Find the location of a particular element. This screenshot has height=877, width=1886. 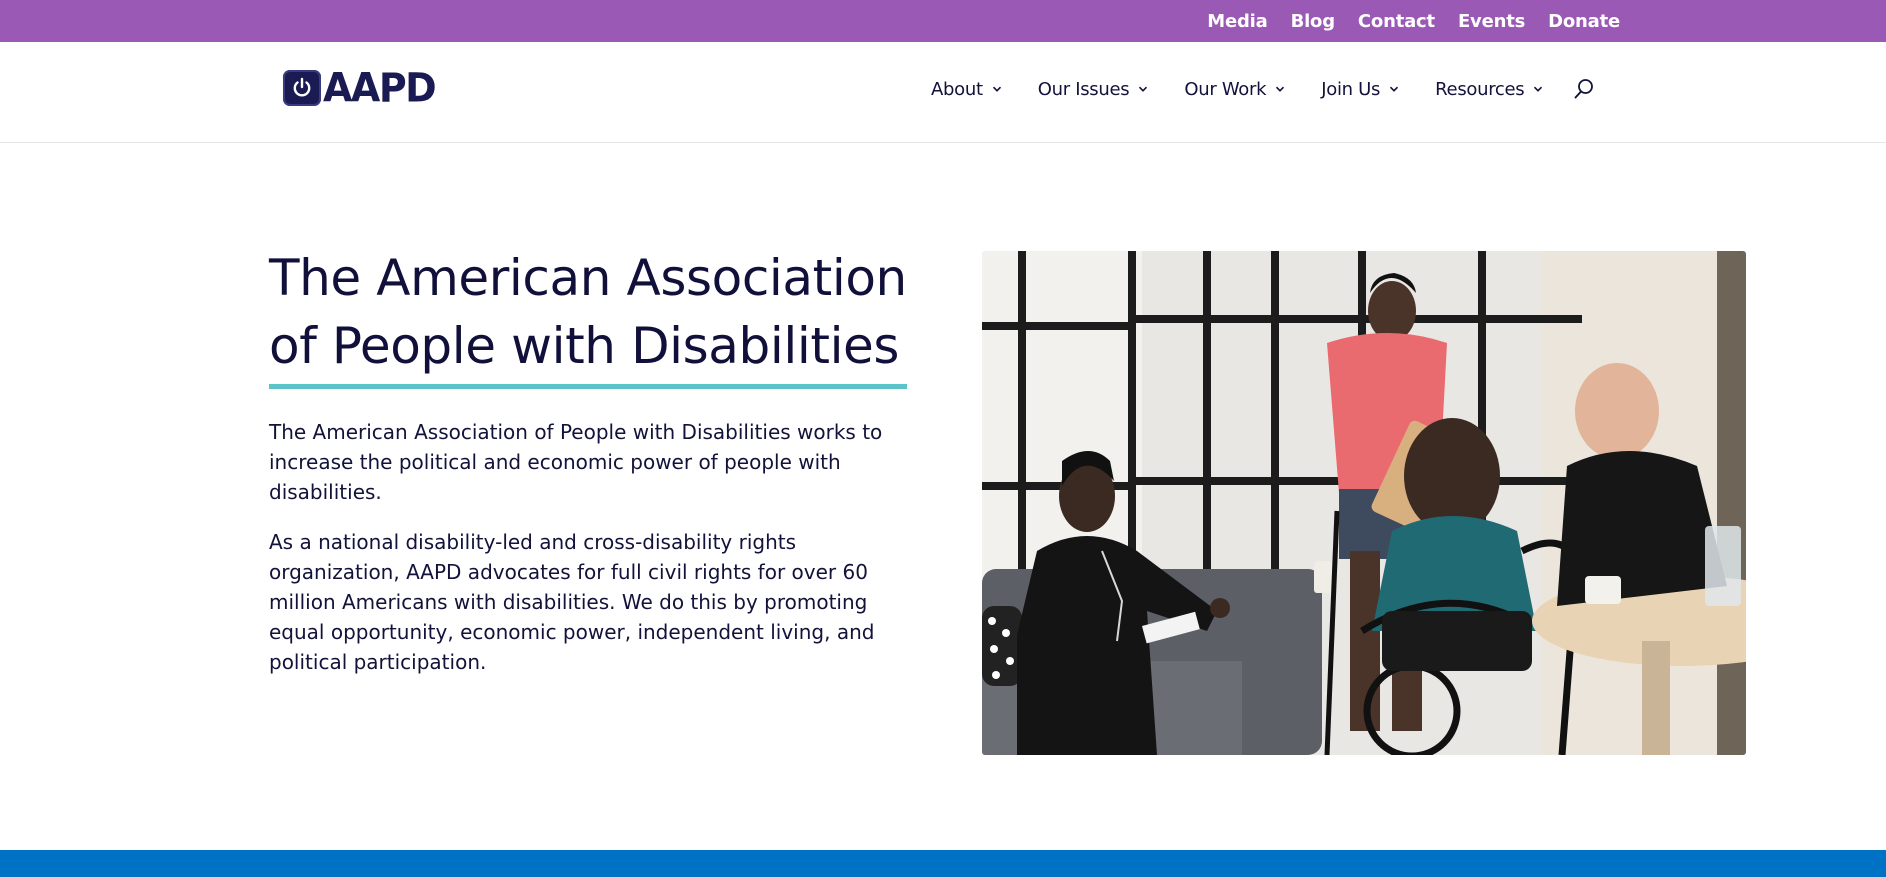

nav-item-about: About is located at coordinates (966, 89).